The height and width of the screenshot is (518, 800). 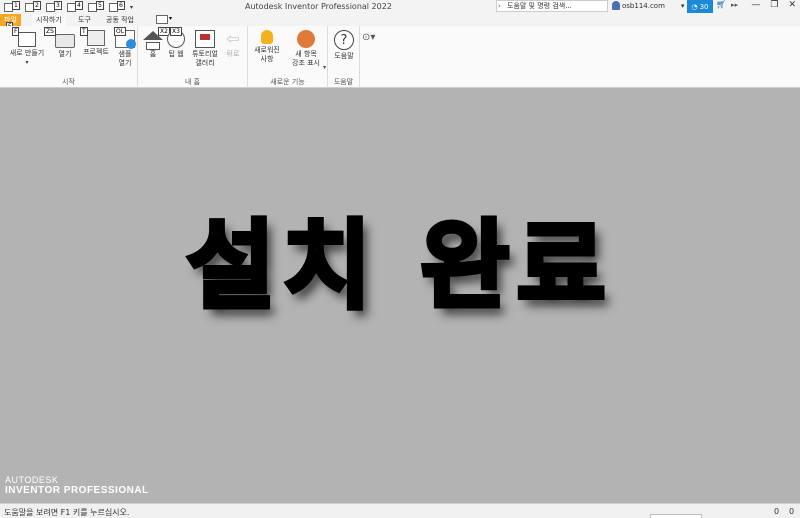 I want to click on ribbon-display-options-icon: ⊙▾, so click(x=368, y=37).